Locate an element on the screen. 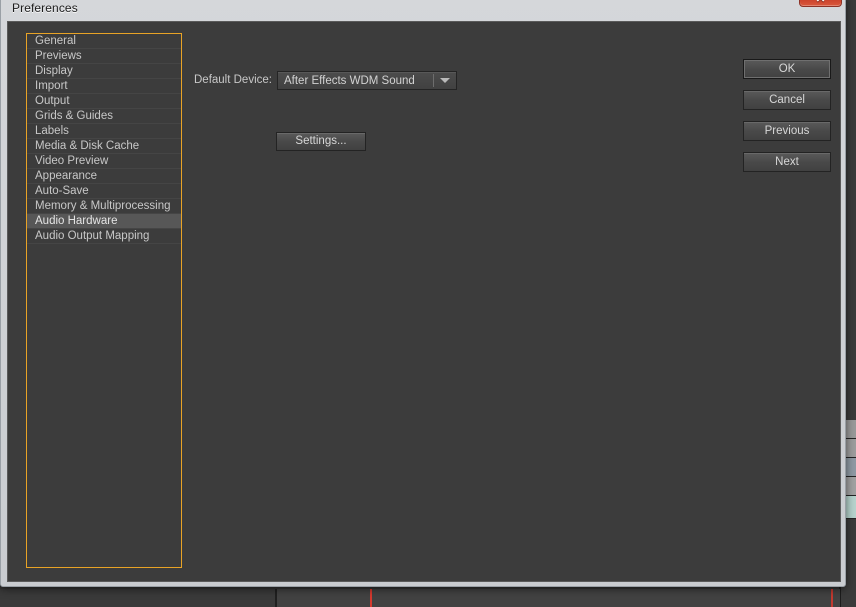 The image size is (856, 607). background-timeline-track is located at coordinates (558, 598).